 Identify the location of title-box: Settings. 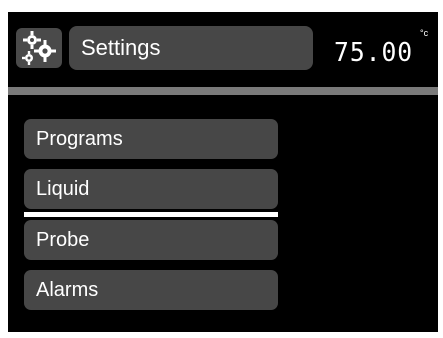
(191, 48).